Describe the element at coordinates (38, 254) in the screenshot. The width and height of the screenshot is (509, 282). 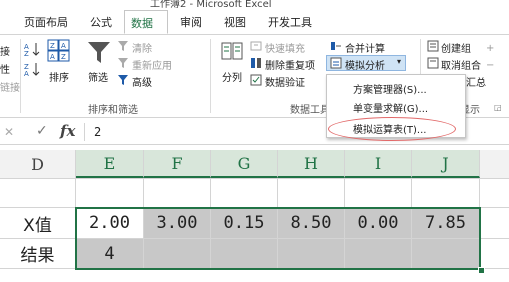
I see `row-label-result: 结果` at that location.